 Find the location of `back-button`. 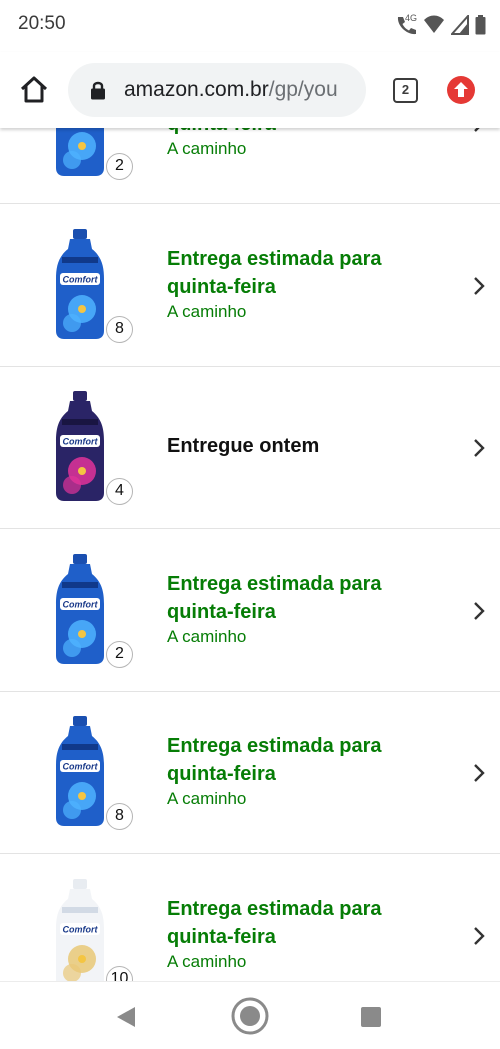

back-button is located at coordinates (126, 1019).